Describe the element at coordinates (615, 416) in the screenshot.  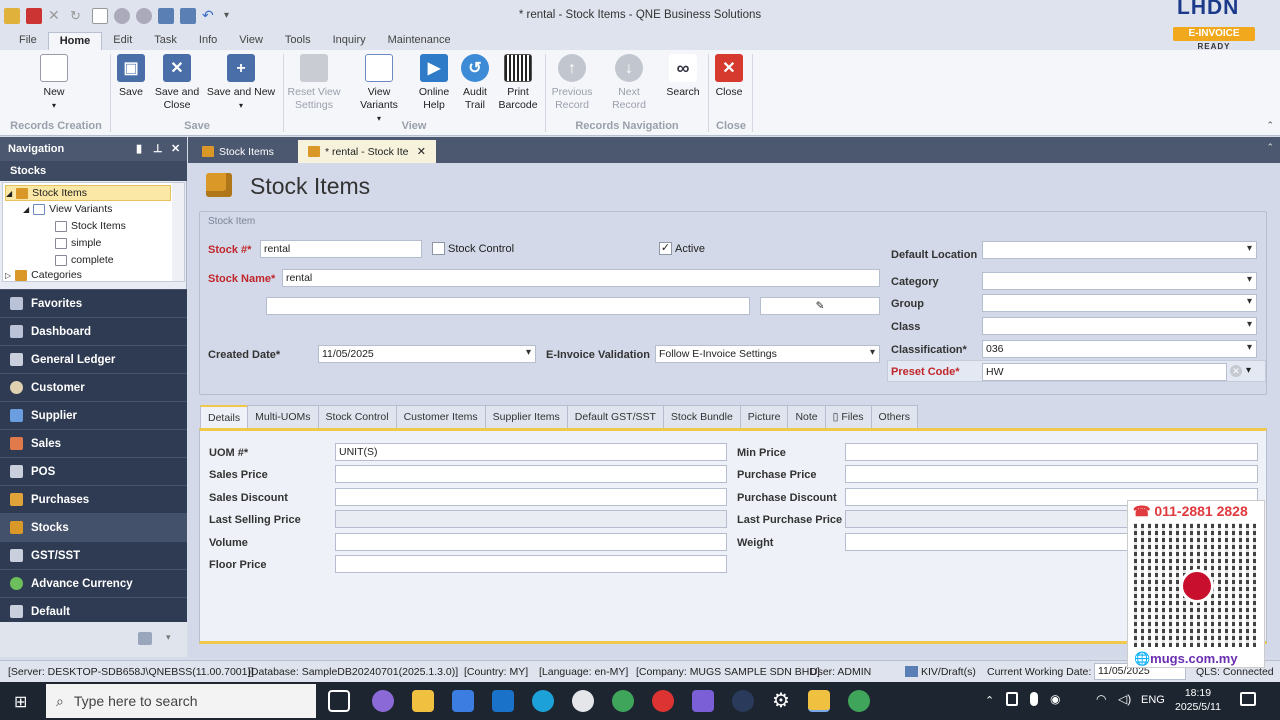
I see `subtab-default-gst-sst: Default GST/SST` at that location.